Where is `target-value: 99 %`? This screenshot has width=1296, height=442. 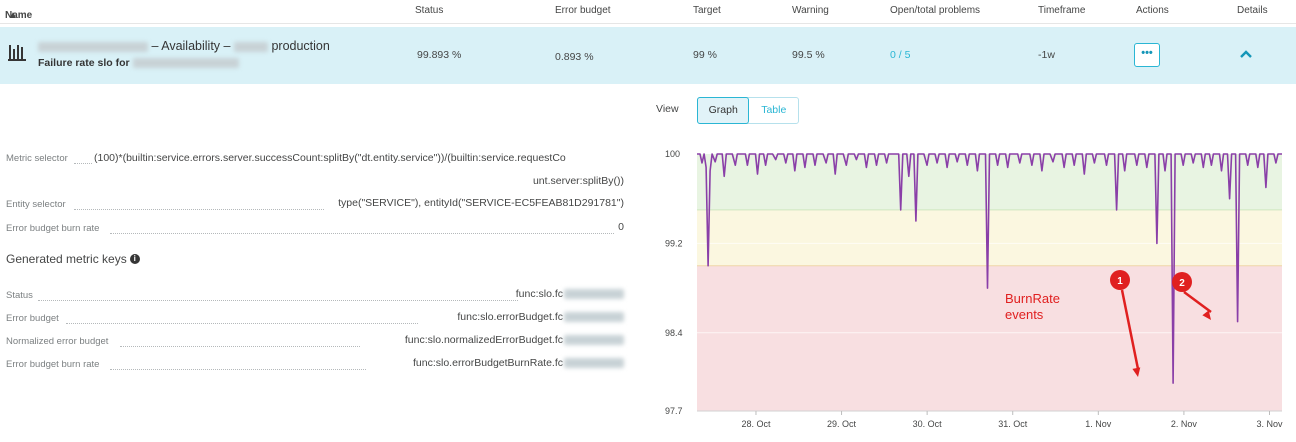 target-value: 99 % is located at coordinates (705, 55).